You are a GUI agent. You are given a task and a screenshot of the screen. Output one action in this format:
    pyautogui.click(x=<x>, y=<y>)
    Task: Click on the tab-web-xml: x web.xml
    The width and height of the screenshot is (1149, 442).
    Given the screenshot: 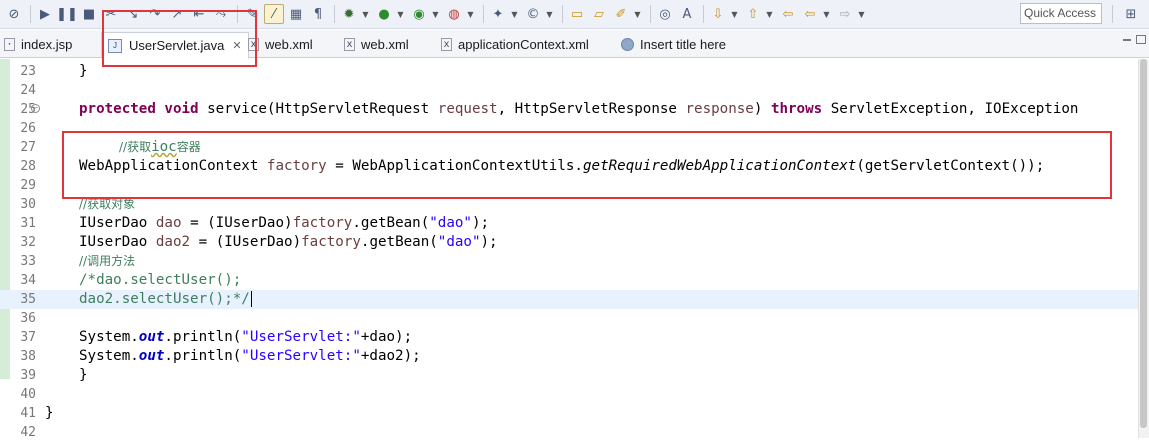 What is the action you would take?
    pyautogui.click(x=280, y=44)
    